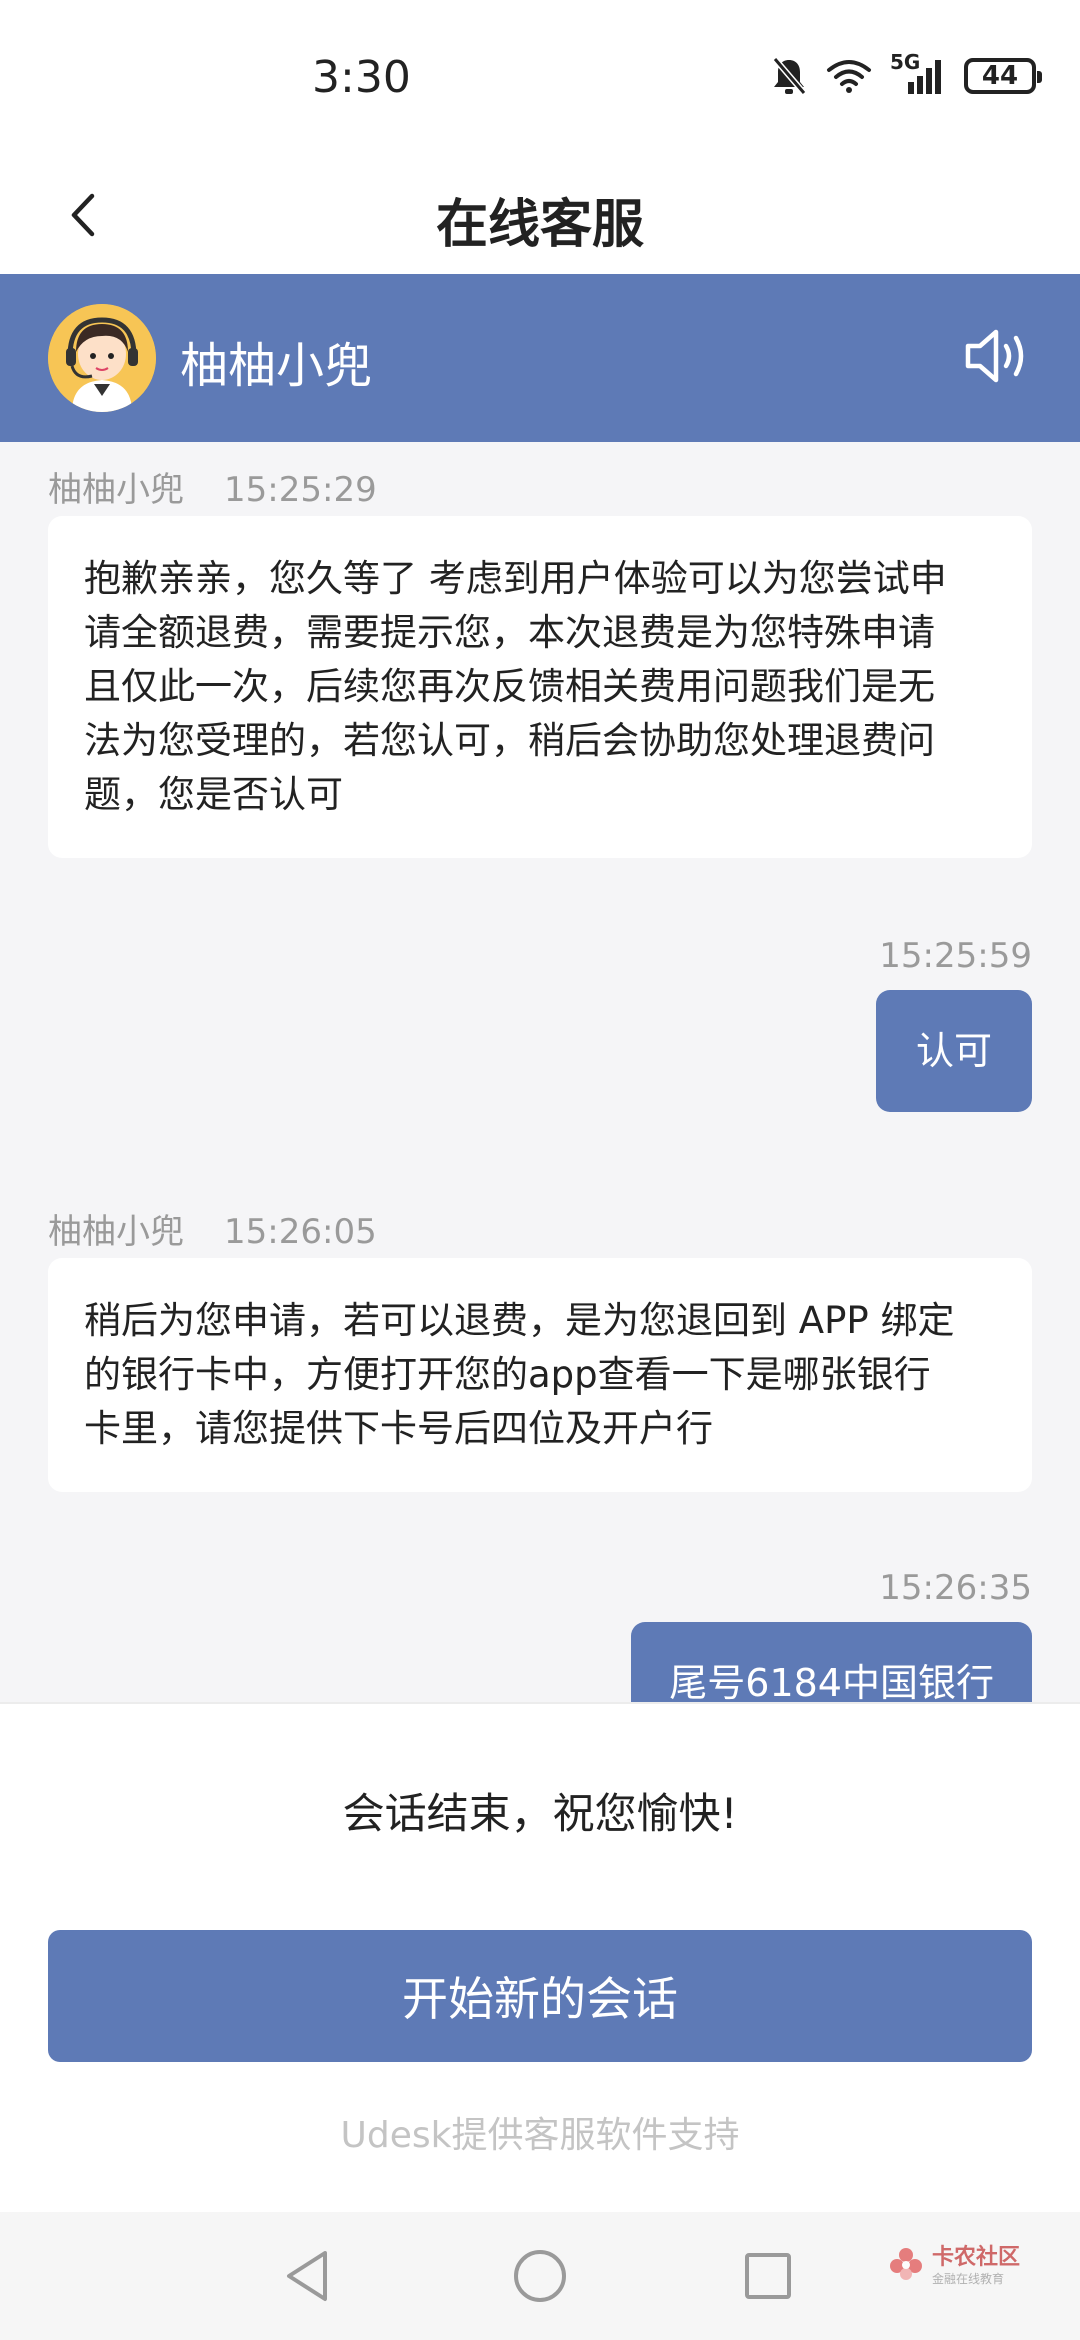 Image resolution: width=1080 pixels, height=2340 pixels. What do you see at coordinates (849, 76) in the screenshot?
I see `wifi-icon` at bounding box center [849, 76].